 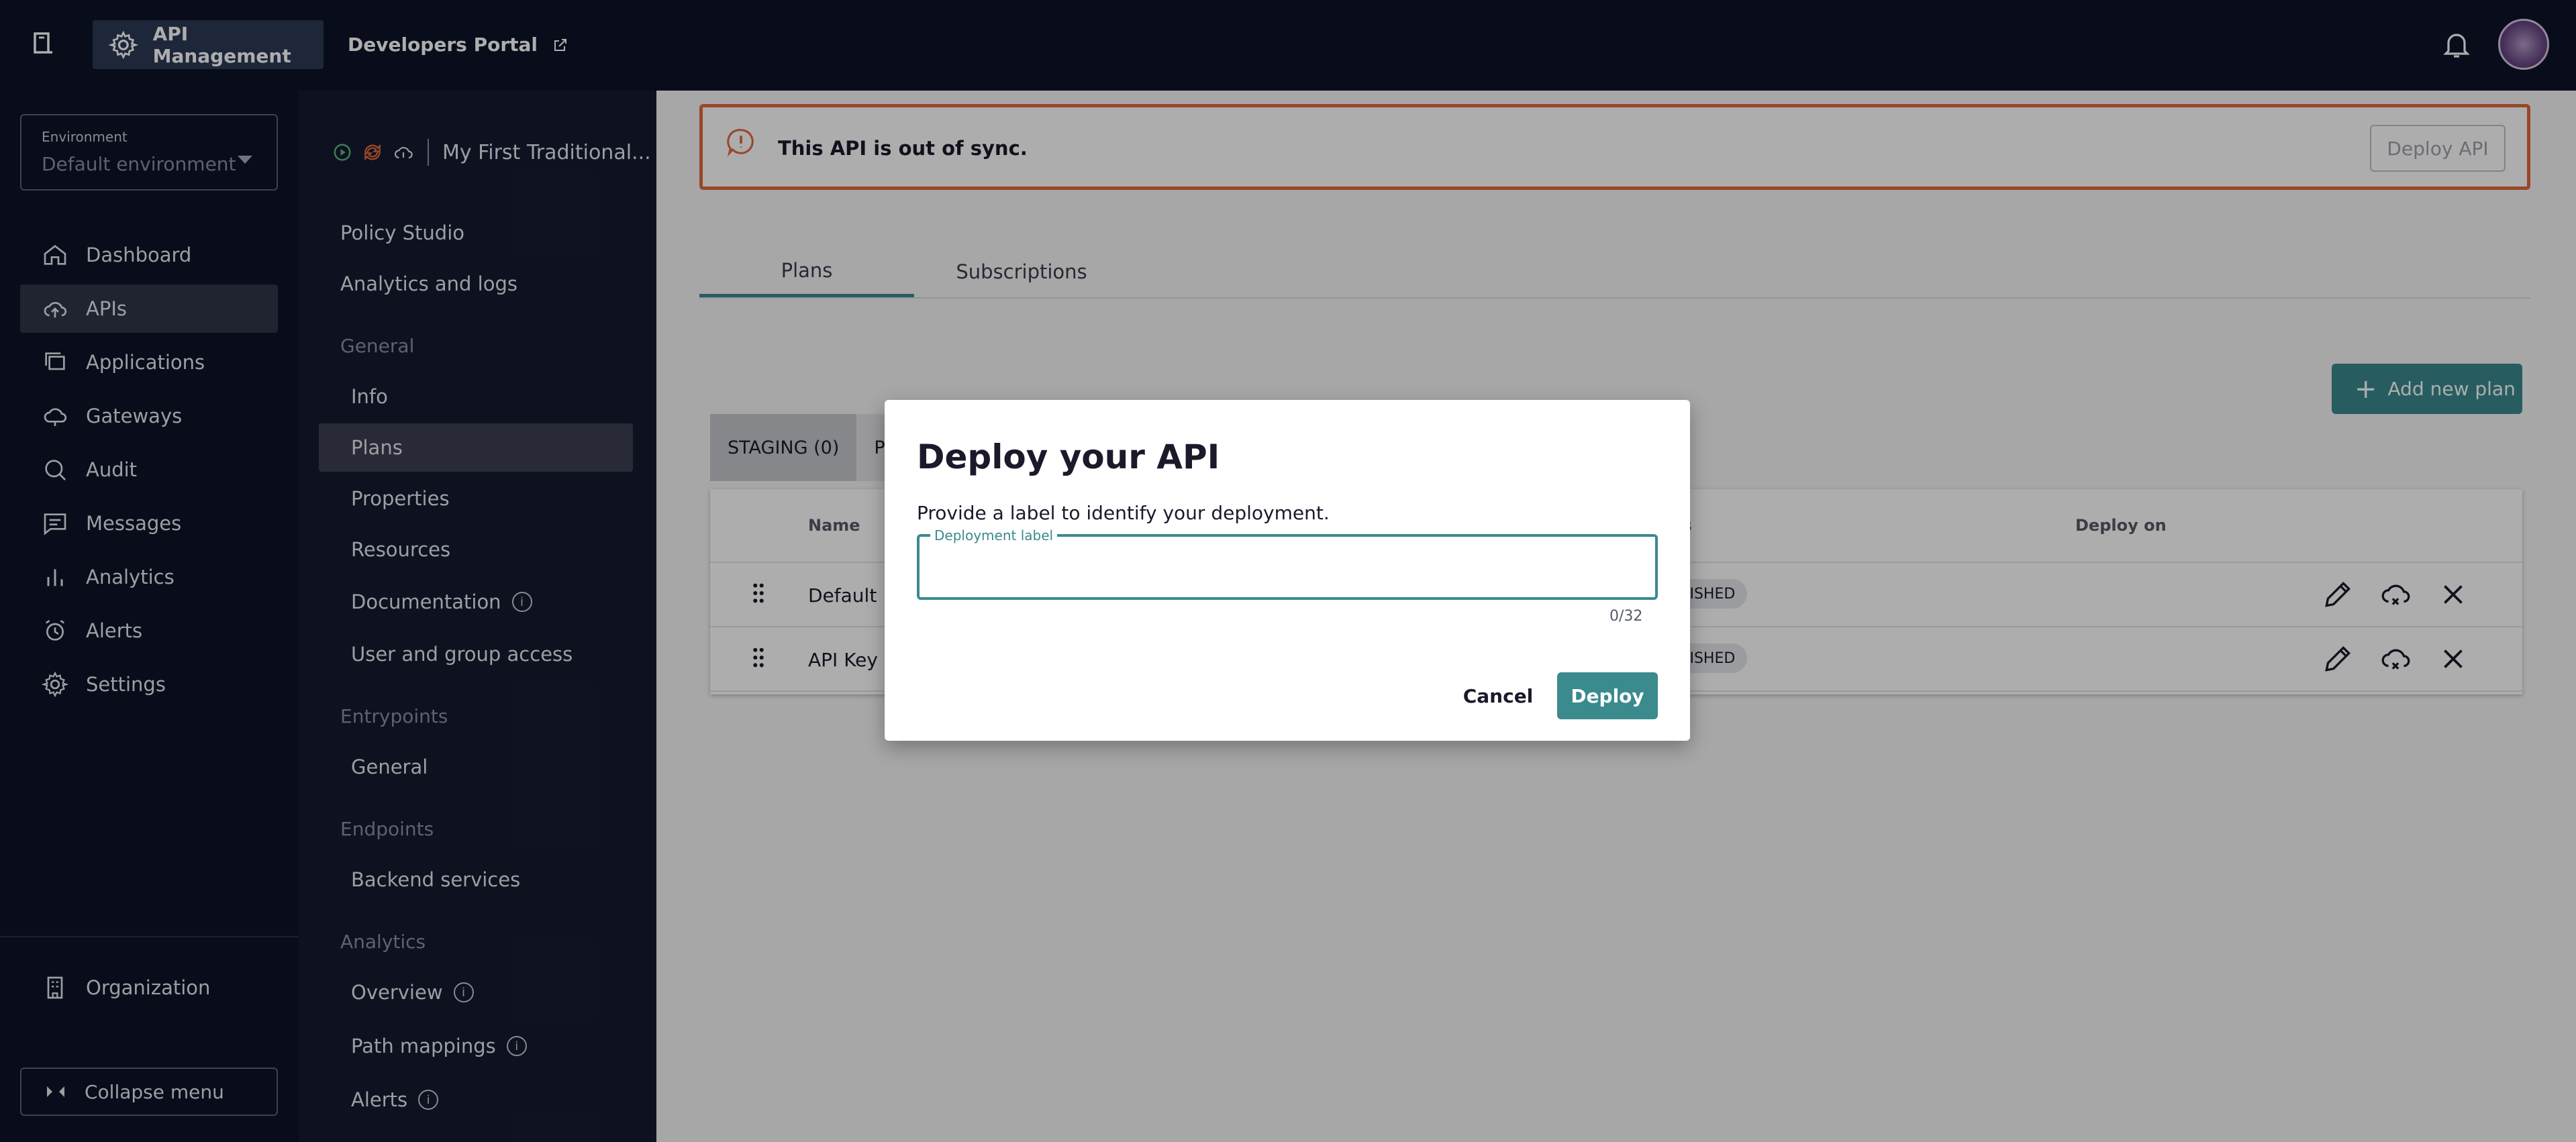 What do you see at coordinates (994, 535) in the screenshot?
I see `deployment-label-caption: Deployment label` at bounding box center [994, 535].